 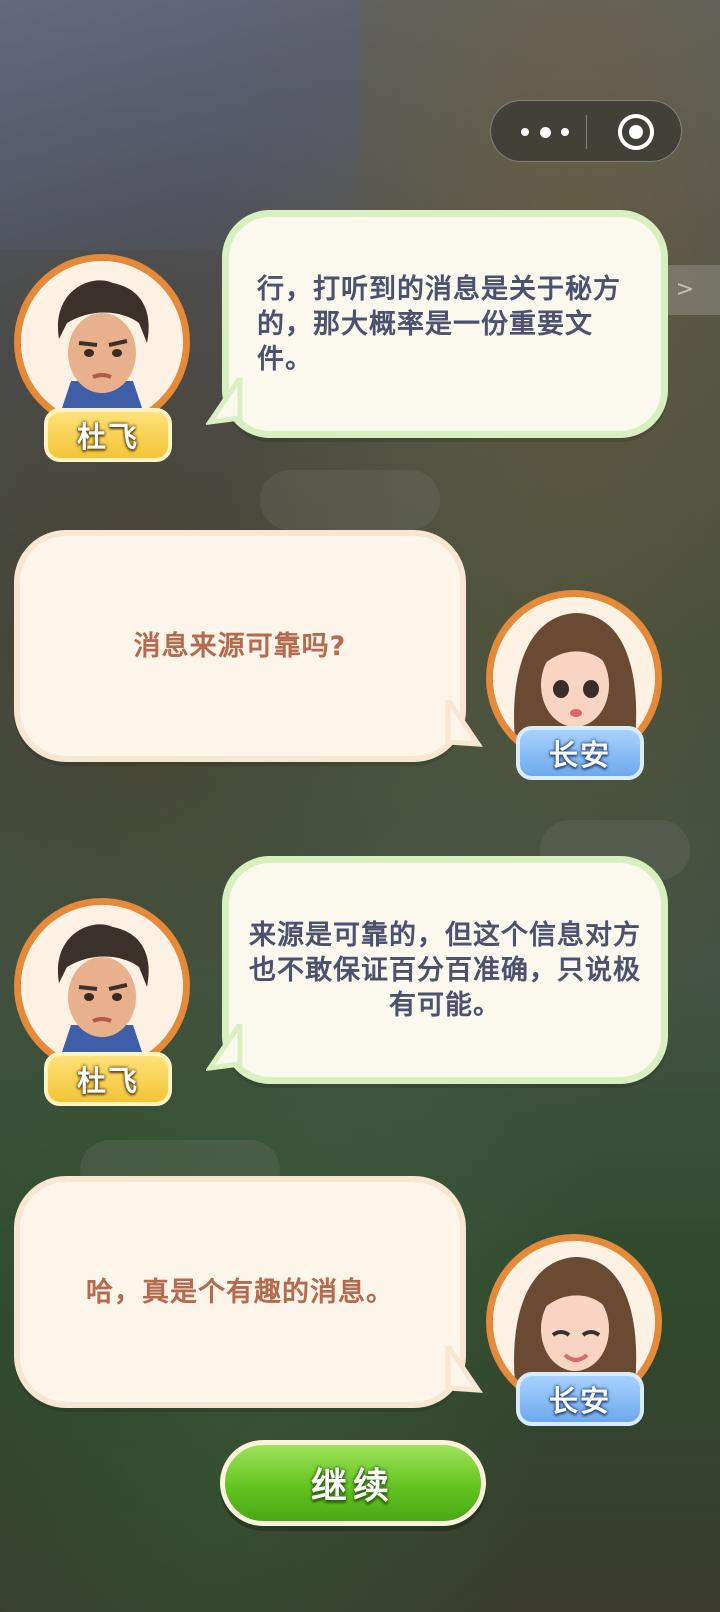 I want to click on dialogue-text: 哈，真是个有趣的消息。, so click(x=240, y=1292).